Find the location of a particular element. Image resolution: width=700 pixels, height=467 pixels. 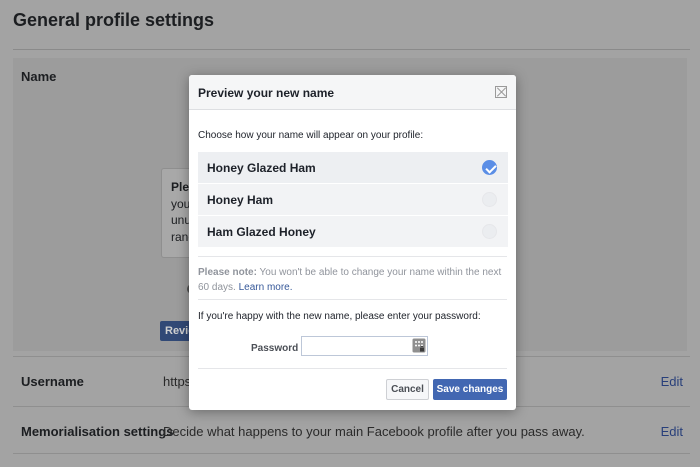

check-icon is located at coordinates (489, 167).